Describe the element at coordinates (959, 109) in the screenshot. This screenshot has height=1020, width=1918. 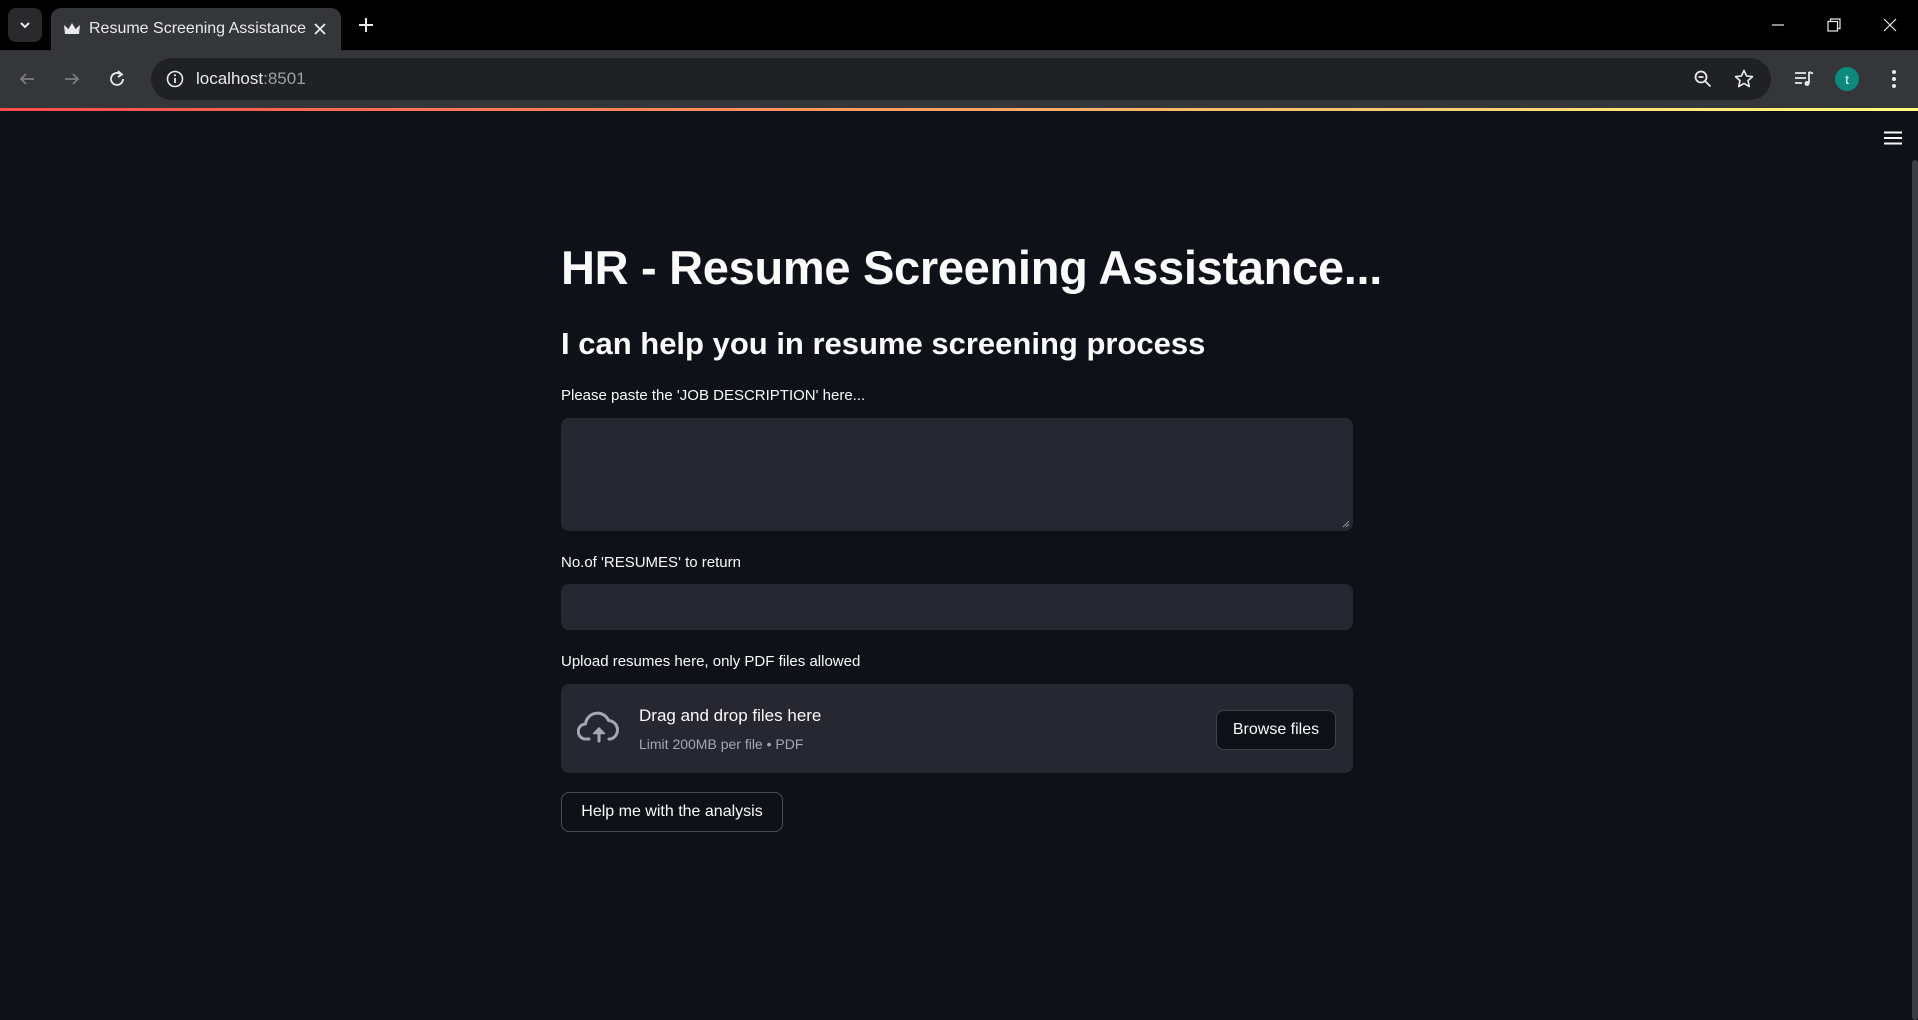
I see `header-decoration-bar` at that location.